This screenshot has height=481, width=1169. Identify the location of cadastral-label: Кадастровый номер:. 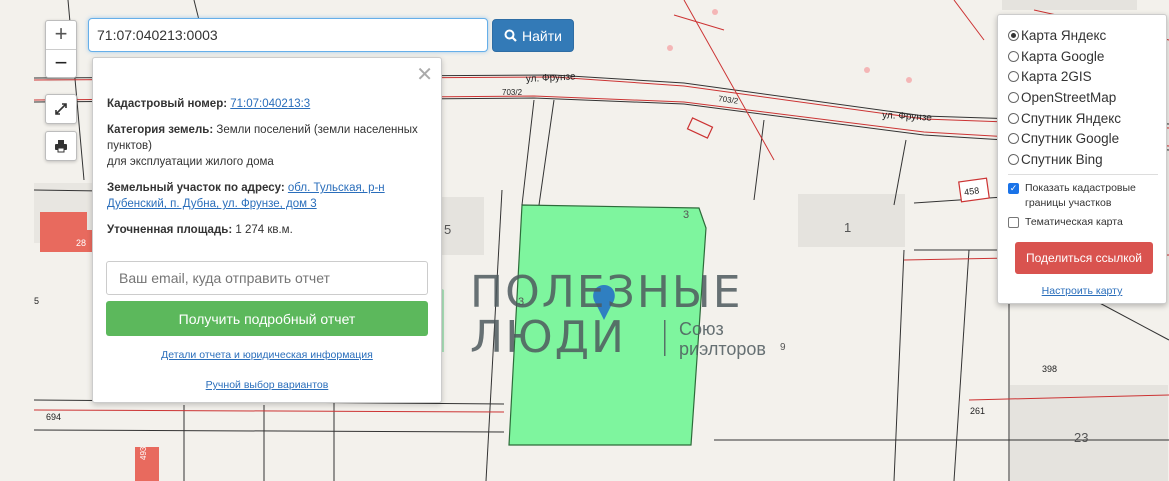
(167, 104).